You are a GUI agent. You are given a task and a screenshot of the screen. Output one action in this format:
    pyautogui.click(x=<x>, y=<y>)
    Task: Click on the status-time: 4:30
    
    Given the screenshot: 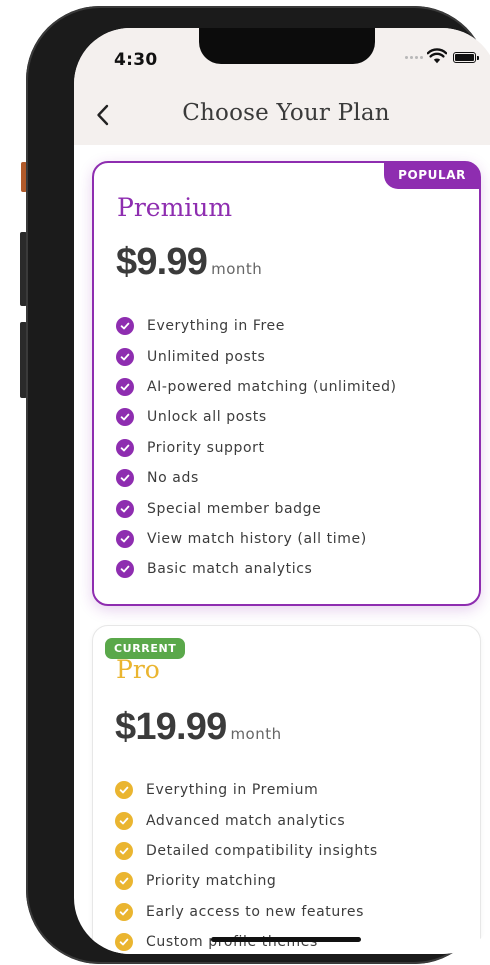 What is the action you would take?
    pyautogui.click(x=136, y=60)
    